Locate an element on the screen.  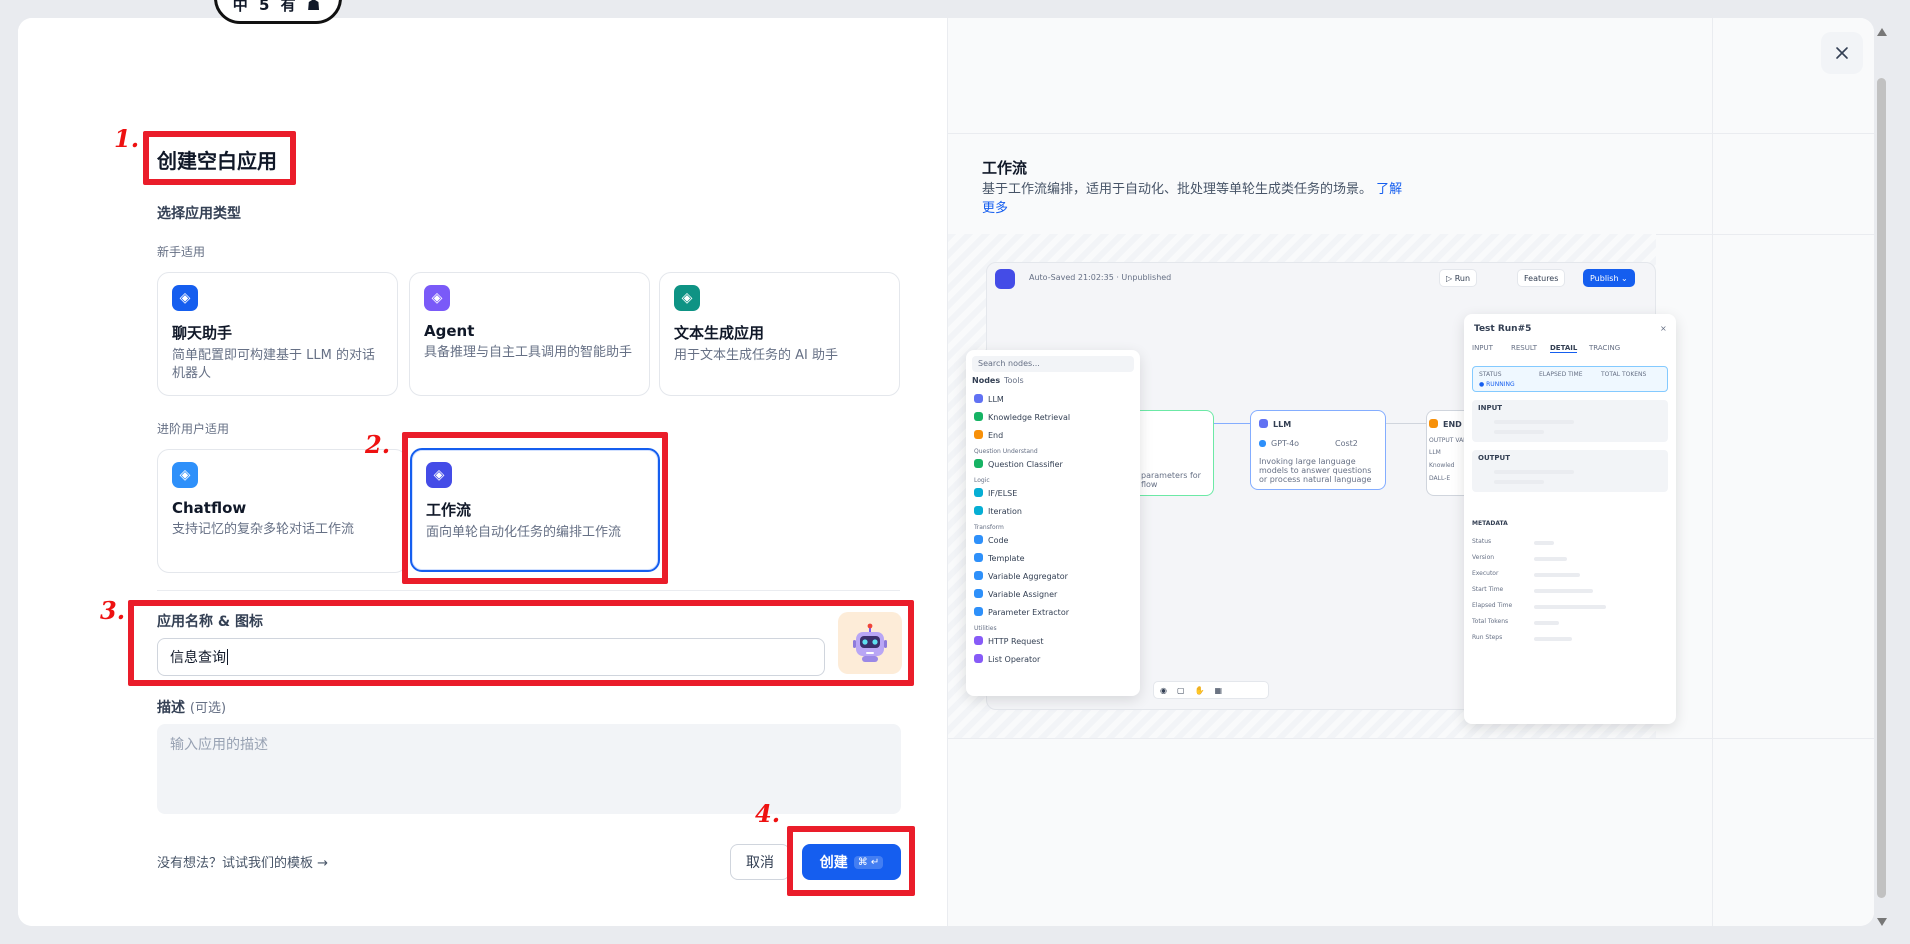
pointer-icon: ◉ is located at coordinates (1163, 690).